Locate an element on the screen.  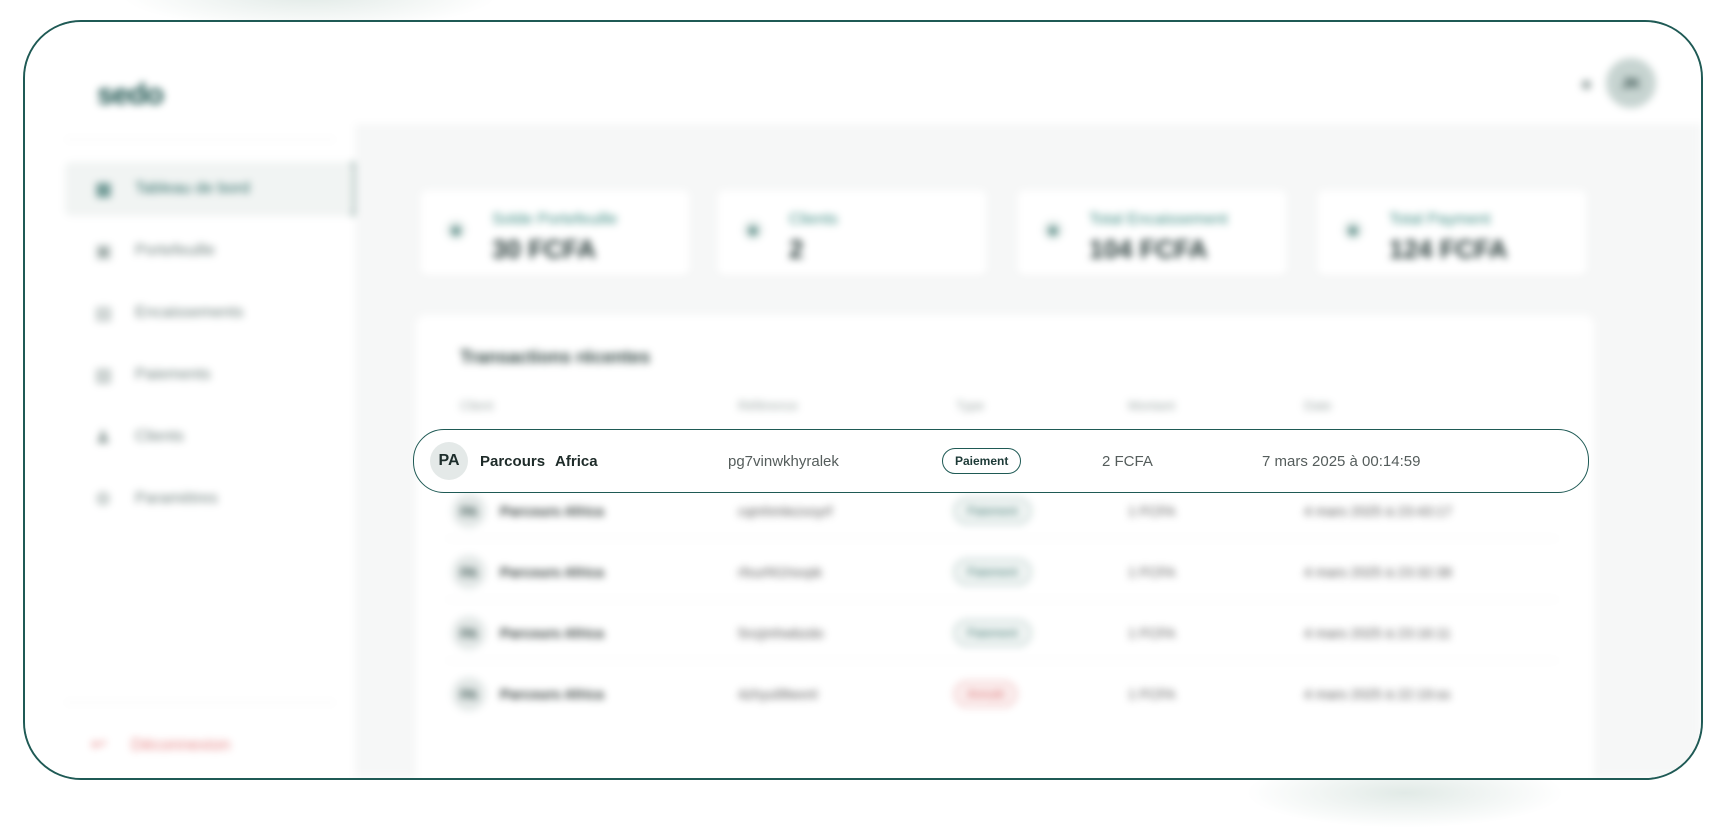
client-last-name: Africa is located at coordinates (576, 461).